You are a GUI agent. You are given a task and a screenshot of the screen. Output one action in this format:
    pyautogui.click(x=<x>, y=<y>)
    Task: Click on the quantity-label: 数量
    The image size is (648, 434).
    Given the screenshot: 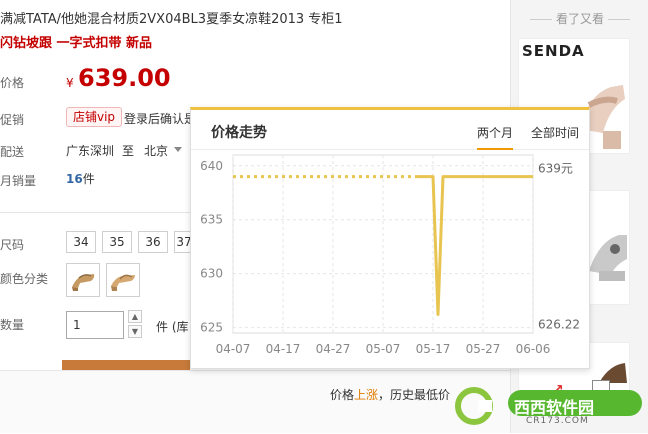 What is the action you would take?
    pyautogui.click(x=12, y=325)
    